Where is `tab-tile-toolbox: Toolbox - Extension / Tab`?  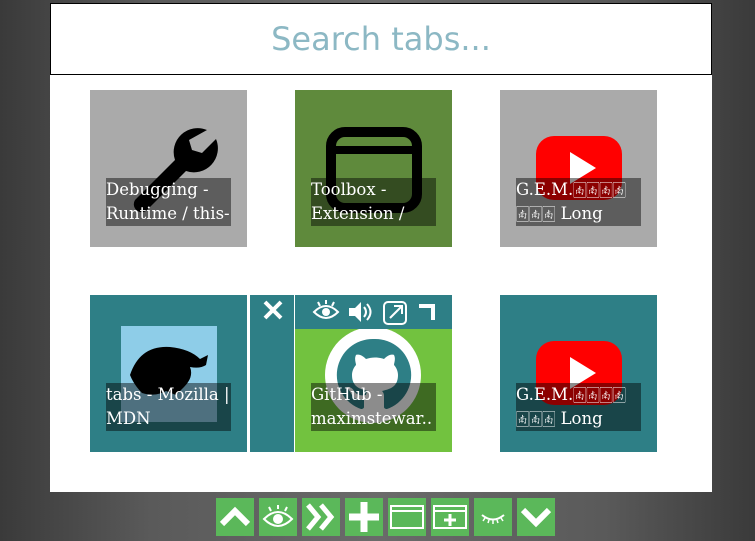
tab-tile-toolbox: Toolbox - Extension / Tab is located at coordinates (373, 168).